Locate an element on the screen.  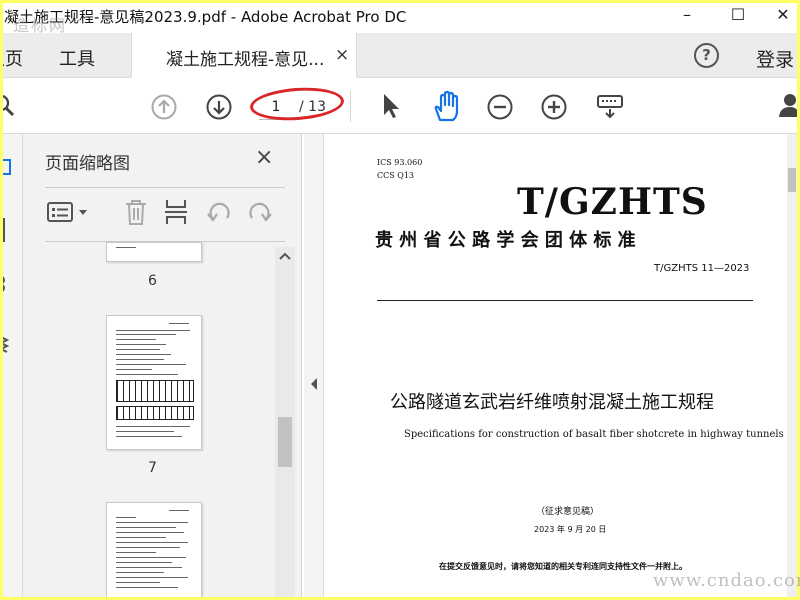
attachment-panel-icon is located at coordinates (7, 284).